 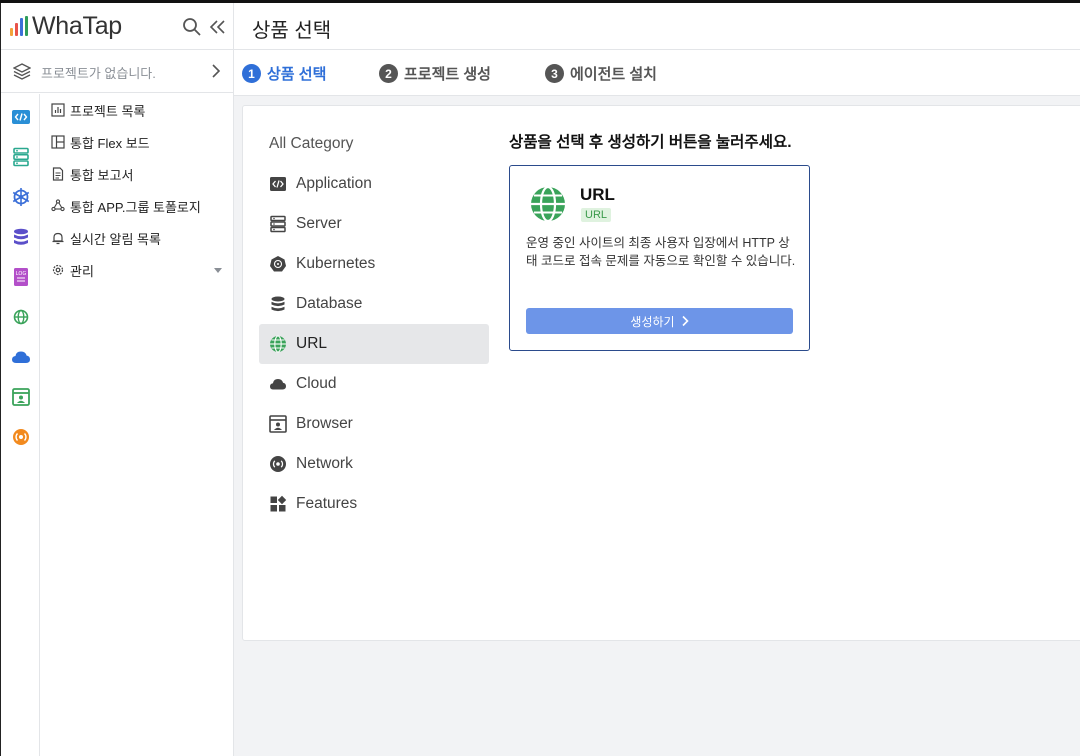 I want to click on category-label: Browser, so click(x=324, y=423).